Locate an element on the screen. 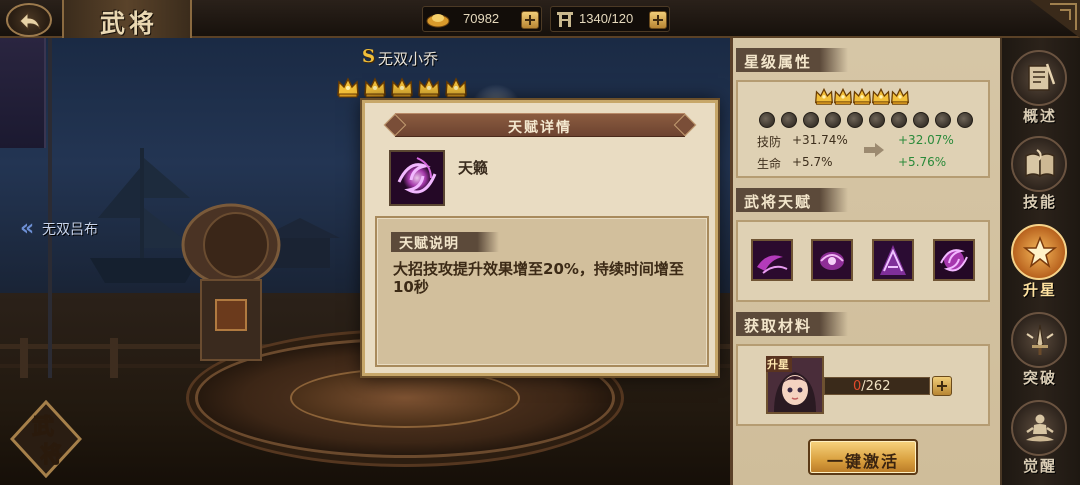  meditation-icon is located at coordinates (1040, 428).